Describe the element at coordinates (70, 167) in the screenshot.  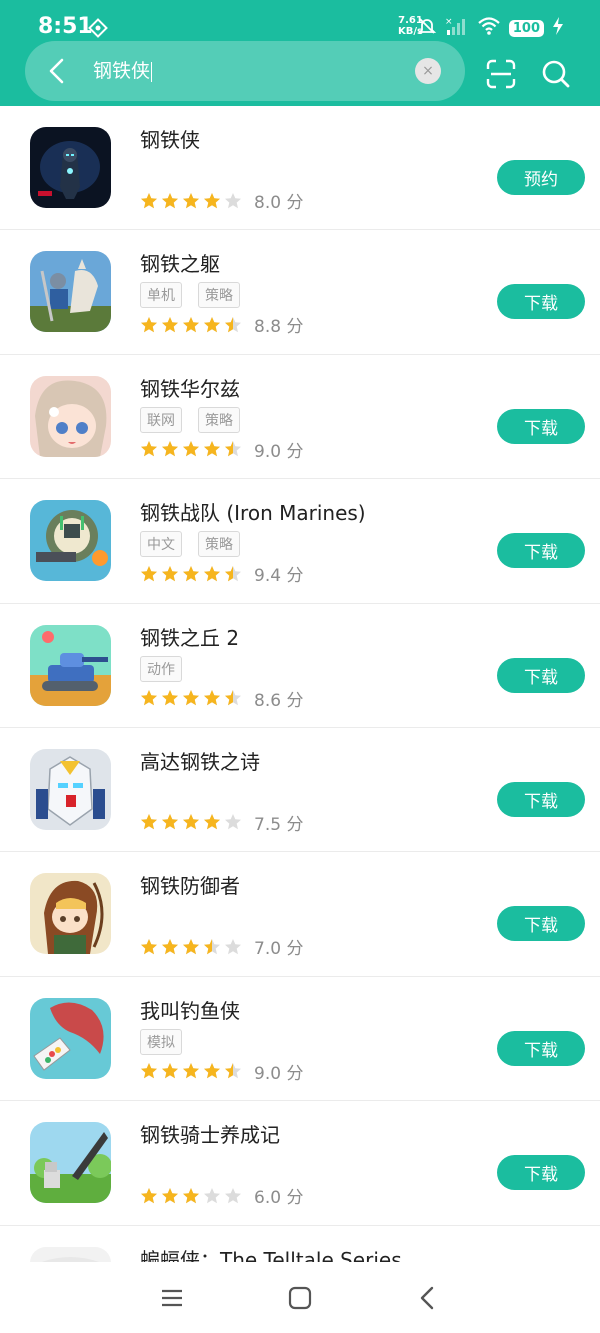
I see `app-icon-iron-man` at that location.